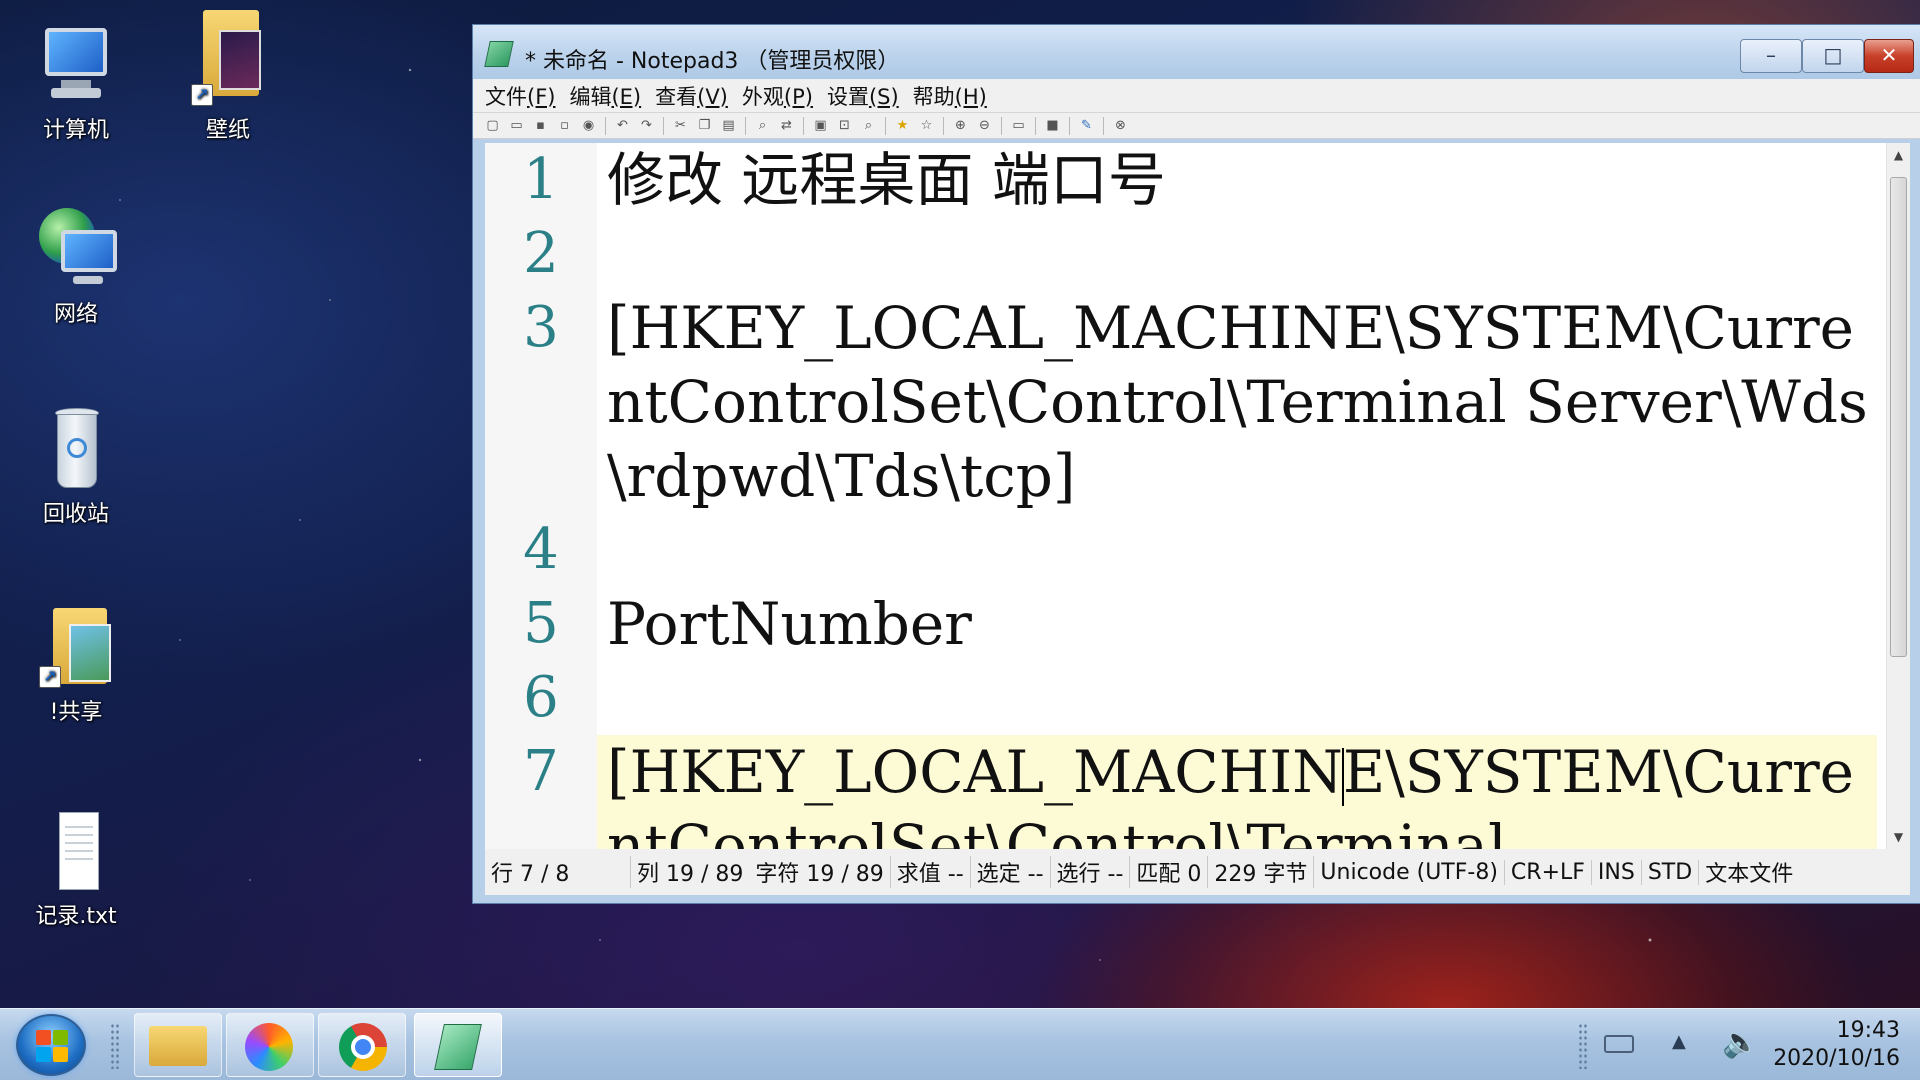 The height and width of the screenshot is (1080, 1920). I want to click on zoom-in-icon: ⊕, so click(960, 126).